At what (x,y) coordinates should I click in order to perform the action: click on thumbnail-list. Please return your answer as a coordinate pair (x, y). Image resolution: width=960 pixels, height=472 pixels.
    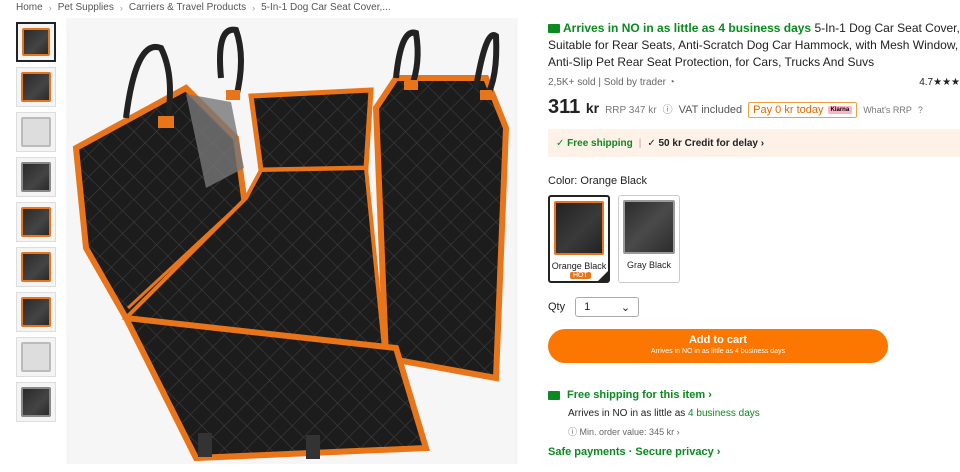
    Looking at the image, I should click on (38, 224).